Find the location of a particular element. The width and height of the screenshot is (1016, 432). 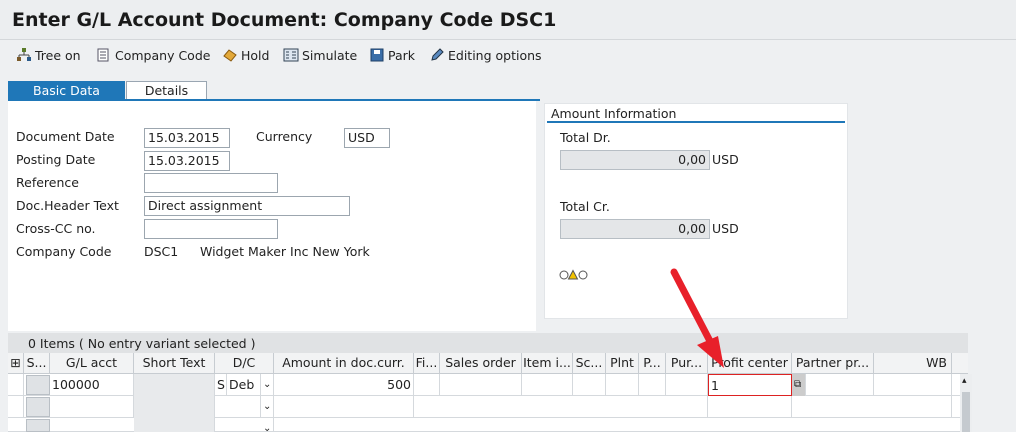

posting-date-field: 15.03.2015 is located at coordinates (187, 161).